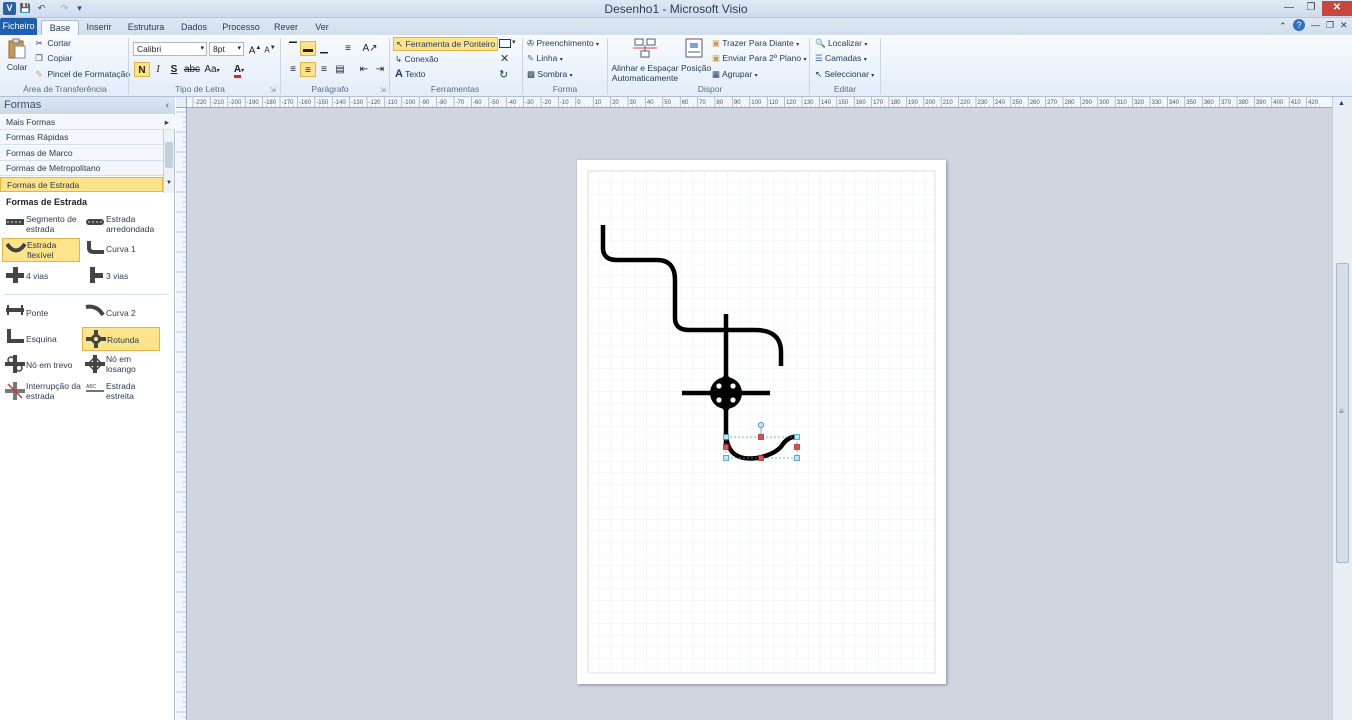 This screenshot has height=720, width=1352. What do you see at coordinates (505, 43) in the screenshot?
I see `rectangle-shape-icon` at bounding box center [505, 43].